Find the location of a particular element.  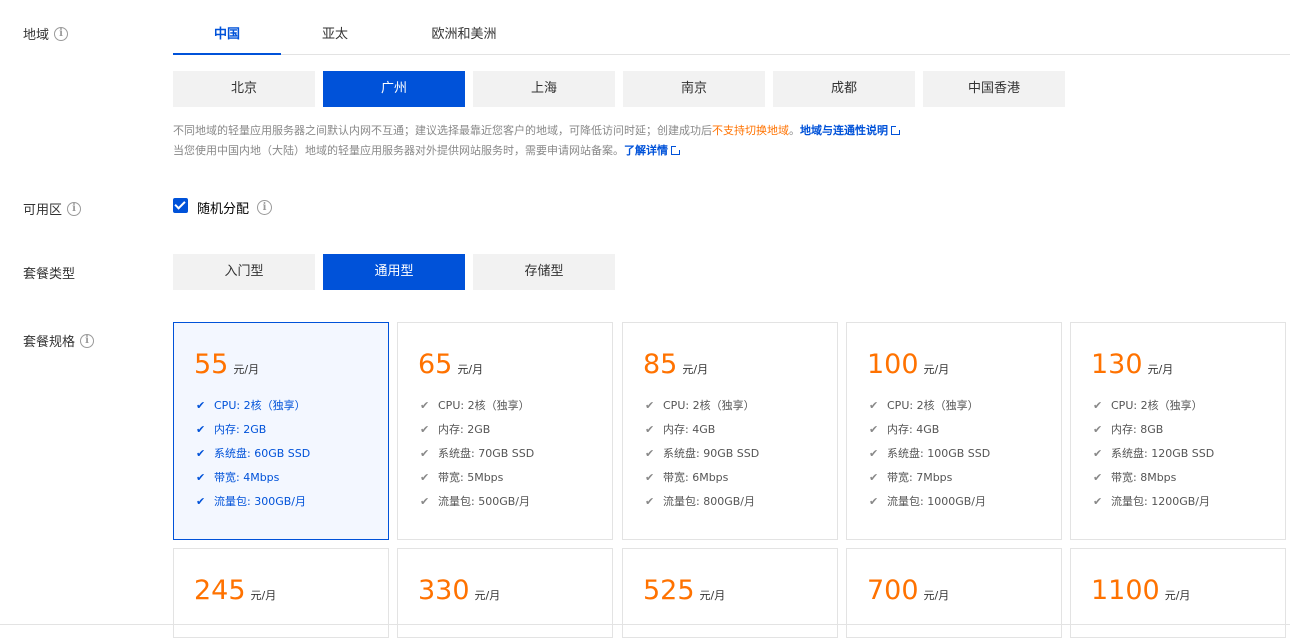

spec-text: 系统盘: 120GB SSD is located at coordinates (1163, 453).